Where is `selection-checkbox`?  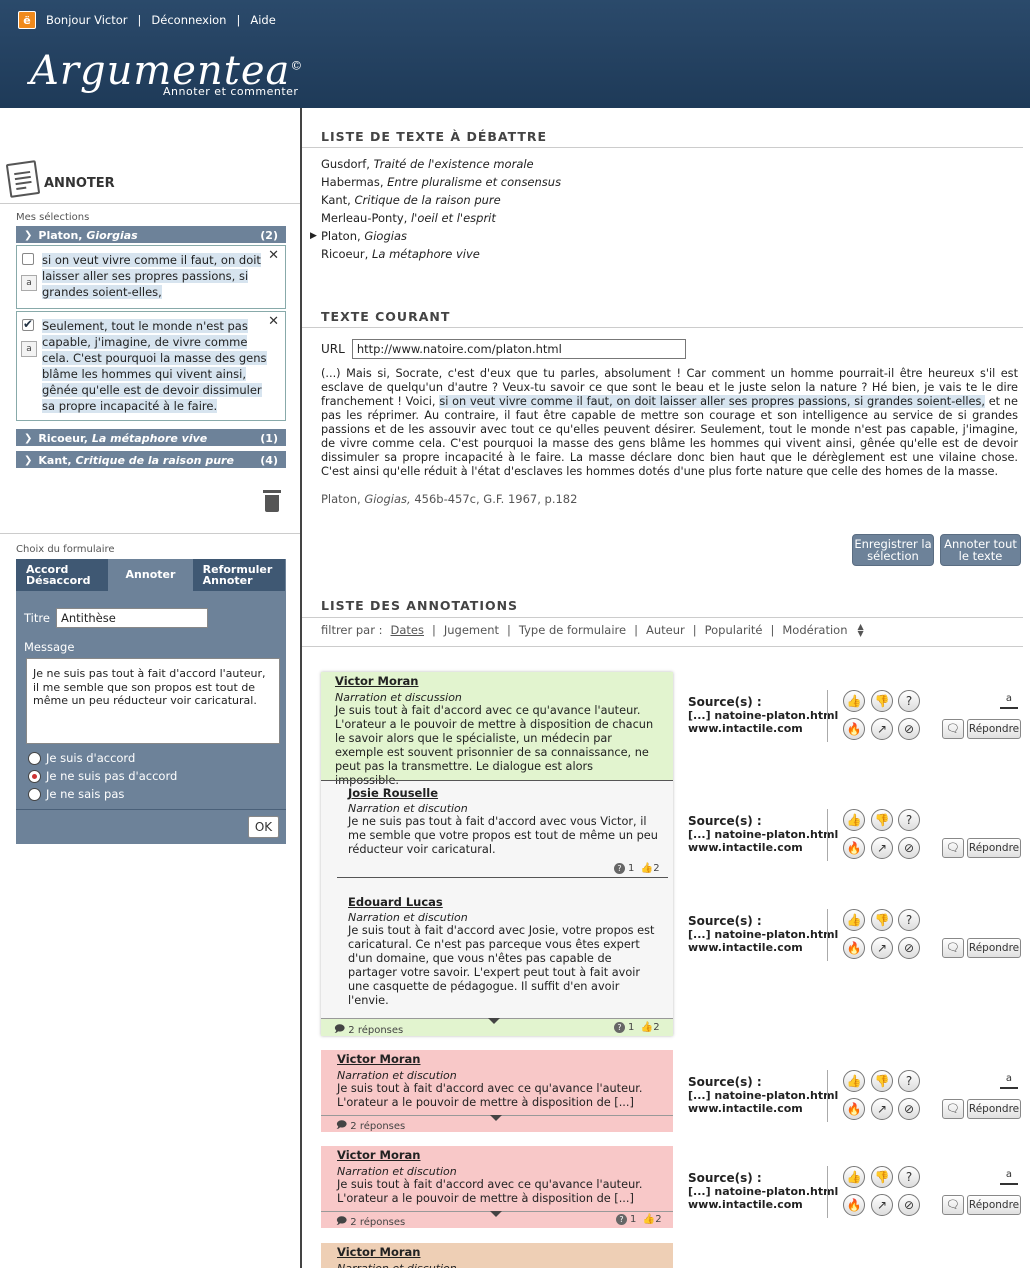 selection-checkbox is located at coordinates (28, 259).